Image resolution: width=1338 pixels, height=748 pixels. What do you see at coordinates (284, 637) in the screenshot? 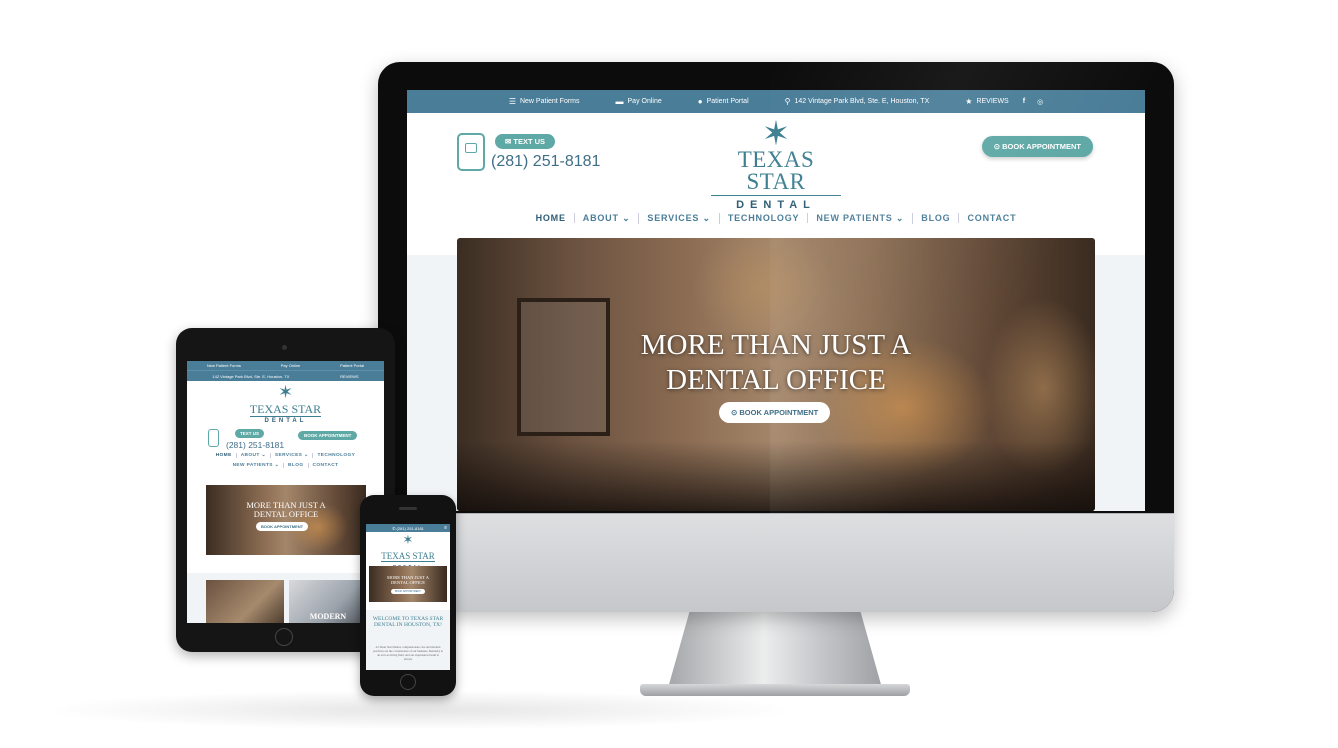
I see `tablet-home-button` at bounding box center [284, 637].